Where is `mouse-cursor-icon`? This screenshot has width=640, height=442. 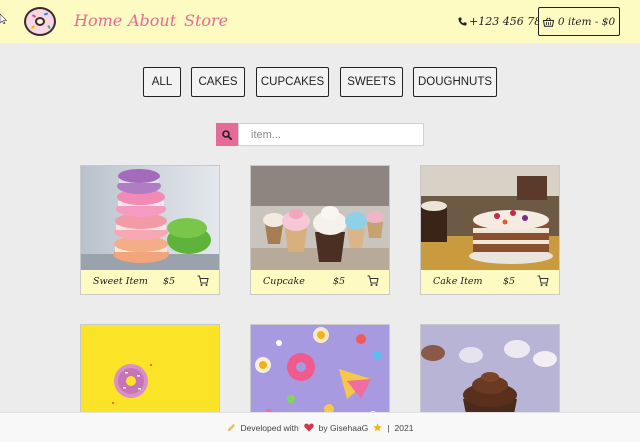 mouse-cursor-icon is located at coordinates (3, 19).